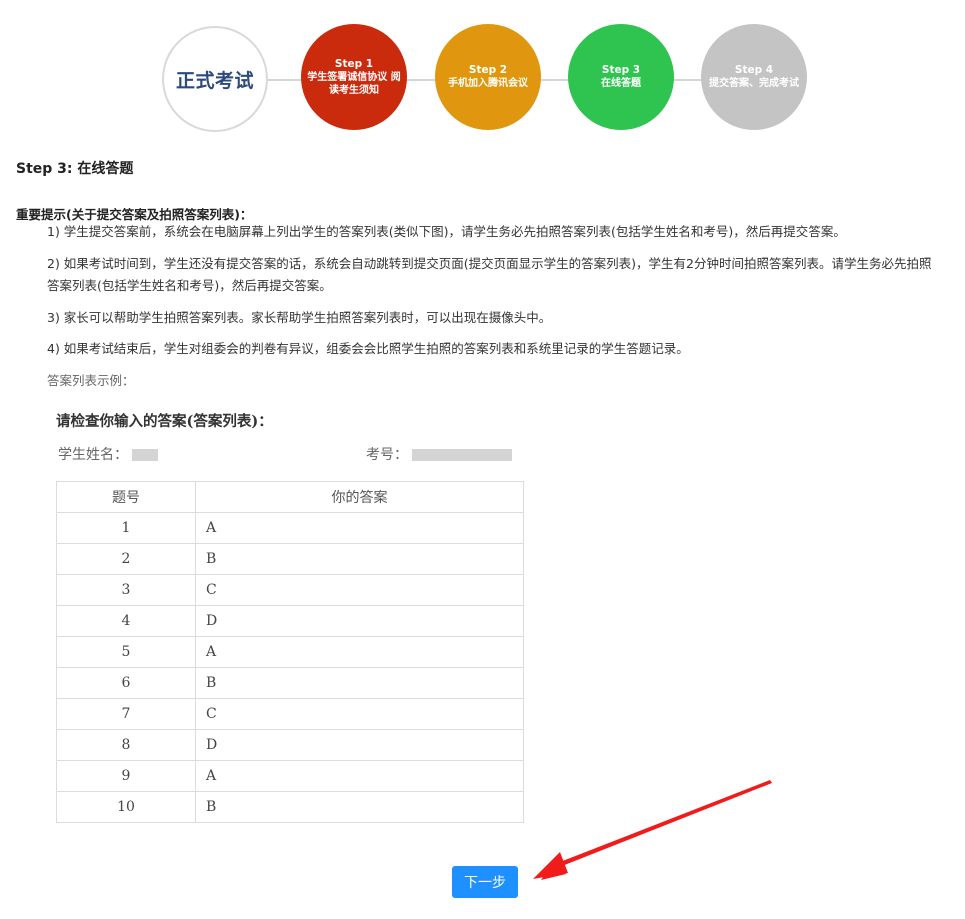  Describe the element at coordinates (488, 83) in the screenshot. I see `step-2-label: 手机加入腾讯会议` at that location.